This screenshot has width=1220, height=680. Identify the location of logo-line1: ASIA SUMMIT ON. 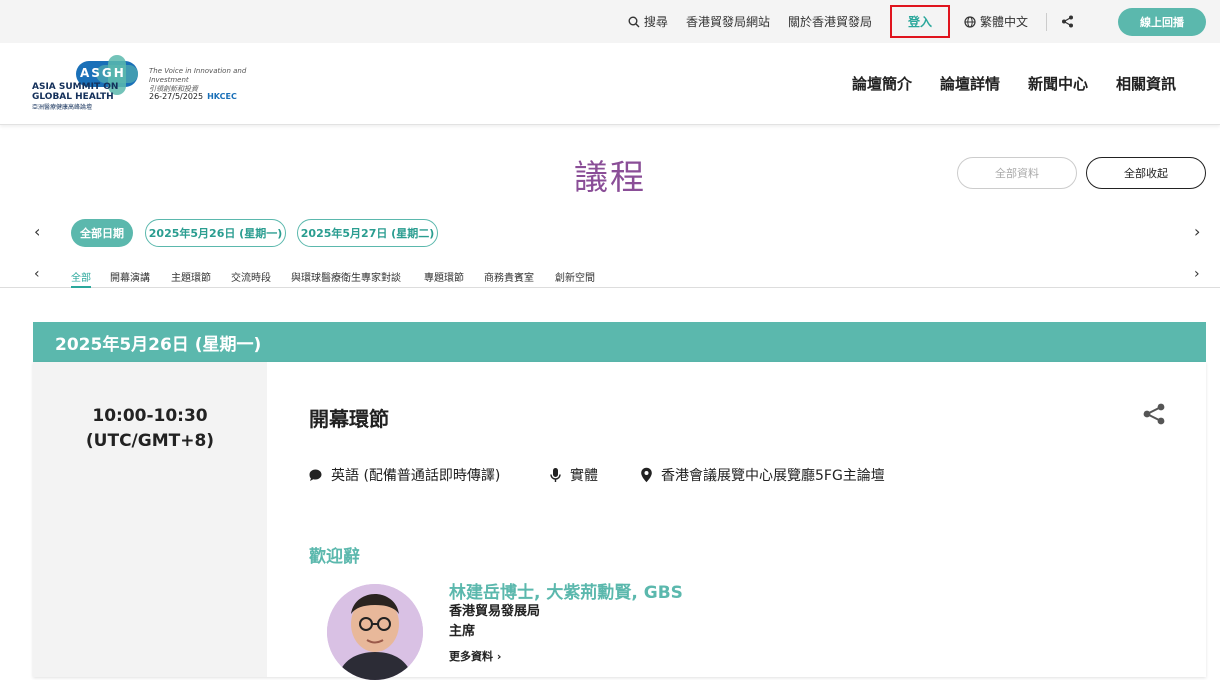
(75, 87).